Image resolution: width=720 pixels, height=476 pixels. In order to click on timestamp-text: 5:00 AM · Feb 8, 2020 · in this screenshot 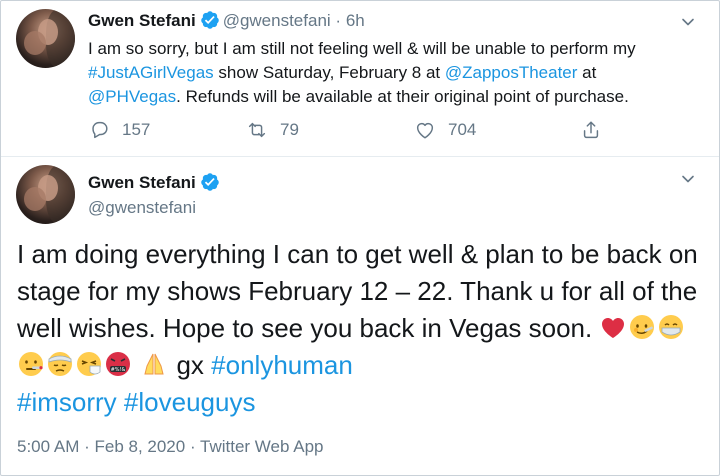, I will do `click(108, 446)`.